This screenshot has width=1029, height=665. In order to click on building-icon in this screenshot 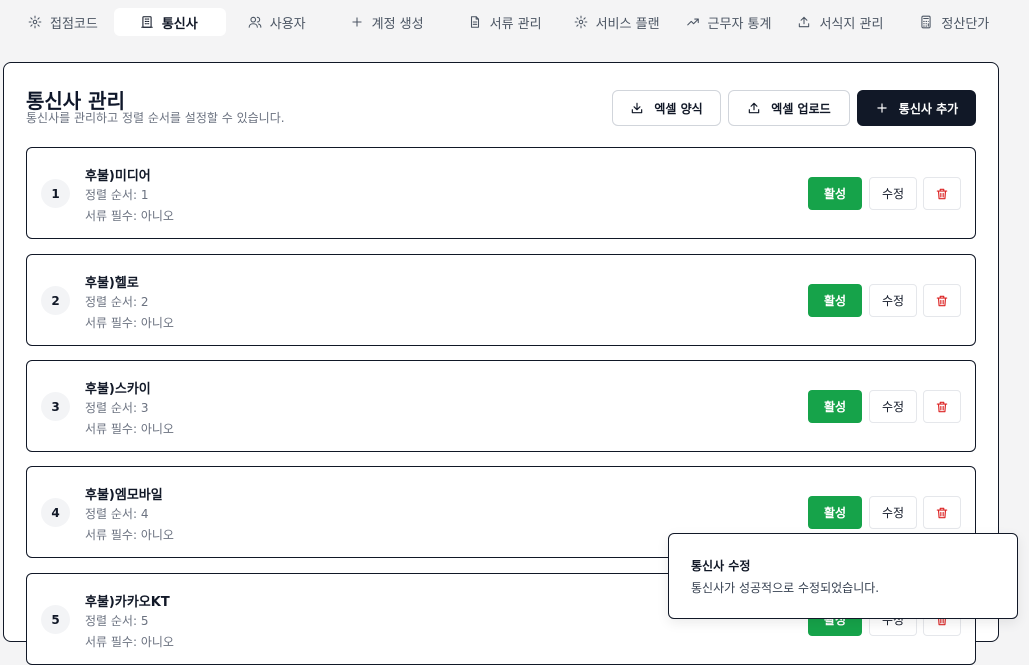, I will do `click(147, 22)`.